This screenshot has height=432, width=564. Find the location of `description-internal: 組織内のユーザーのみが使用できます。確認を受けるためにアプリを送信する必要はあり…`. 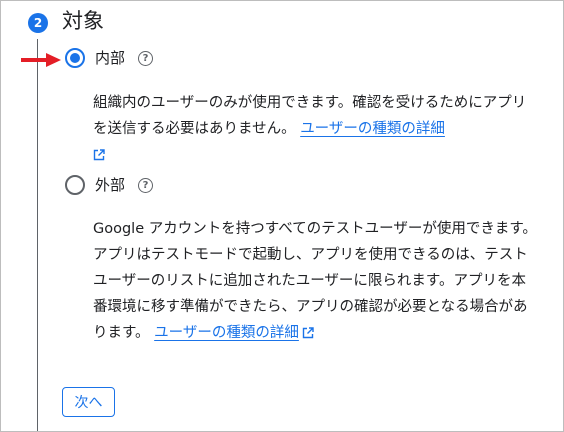

description-internal: 組織内のユーザーのみが使用できます。確認を受けるためにアプリを送信する必要はあり… is located at coordinates (313, 129).